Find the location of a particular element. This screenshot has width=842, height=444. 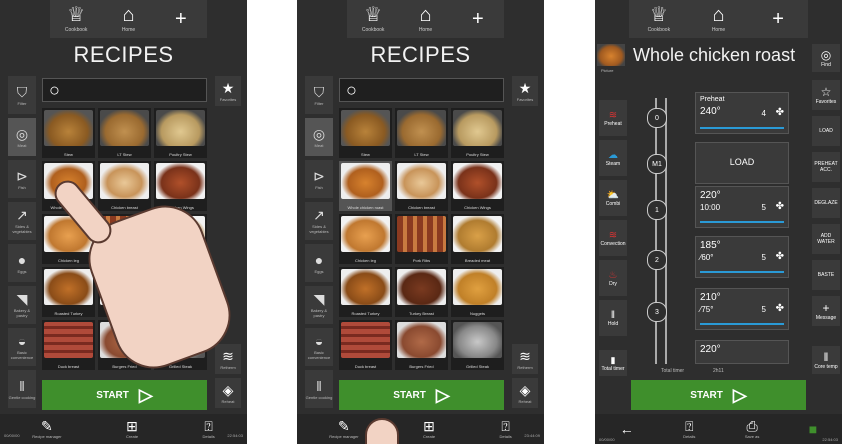

load-action: LOAD is located at coordinates (826, 131).